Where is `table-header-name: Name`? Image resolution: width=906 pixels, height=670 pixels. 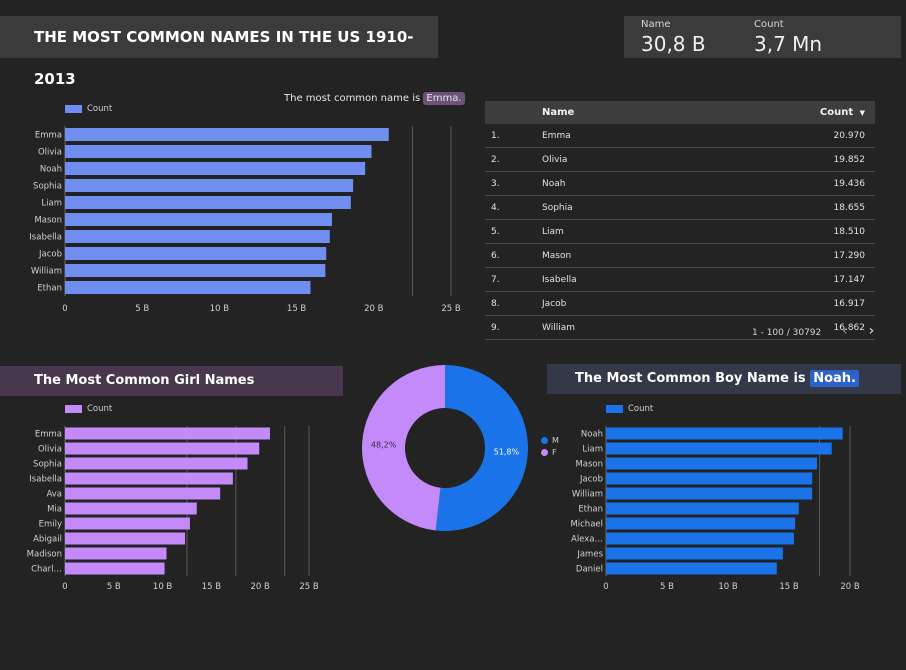
table-header-name: Name is located at coordinates (607, 112).